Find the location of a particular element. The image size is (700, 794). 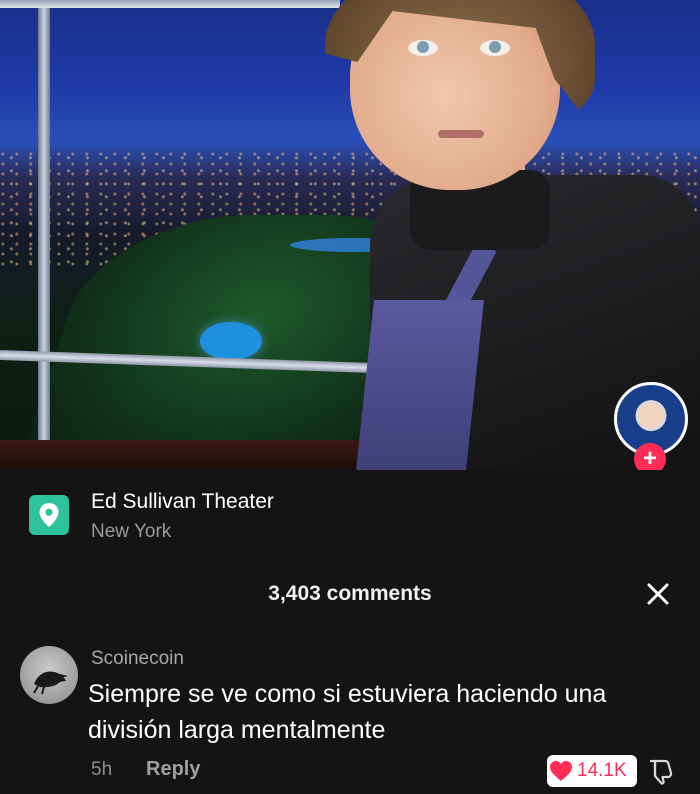

head is located at coordinates (455, 95).